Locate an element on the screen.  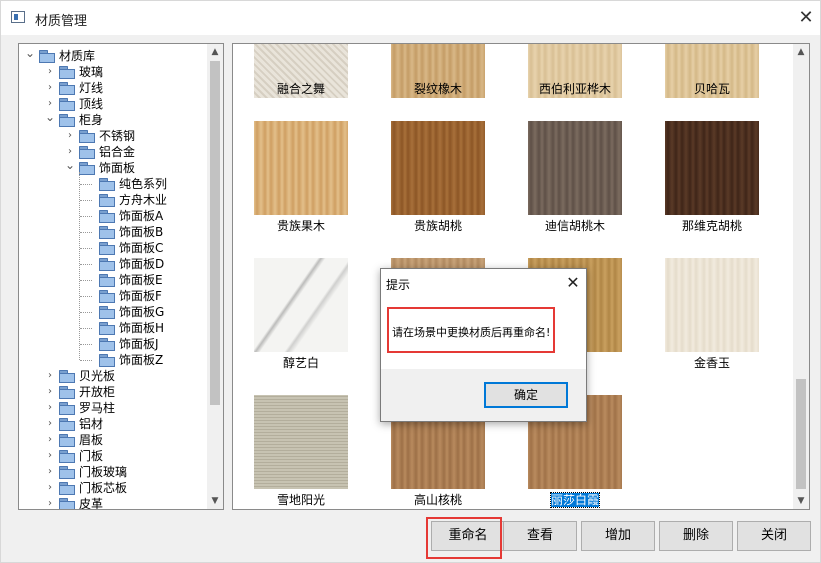
tree-item-label: 灯线 is located at coordinates (91, 88).